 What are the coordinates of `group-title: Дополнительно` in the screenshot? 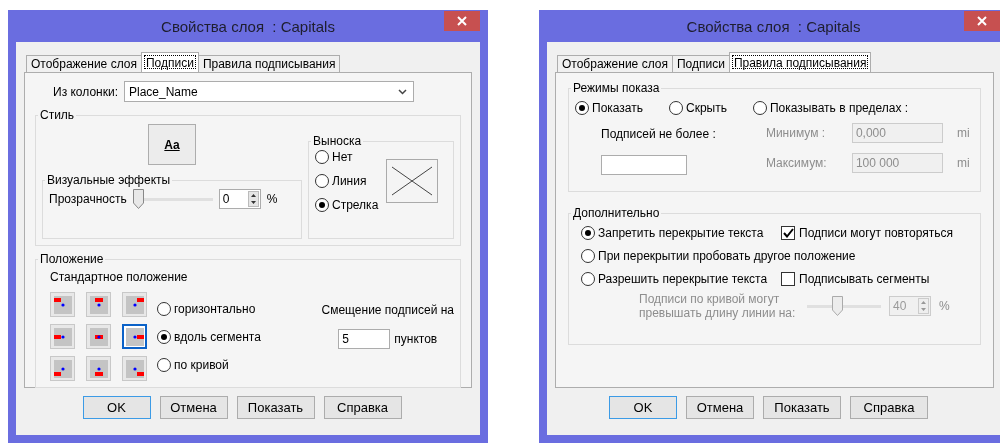 It's located at (616, 213).